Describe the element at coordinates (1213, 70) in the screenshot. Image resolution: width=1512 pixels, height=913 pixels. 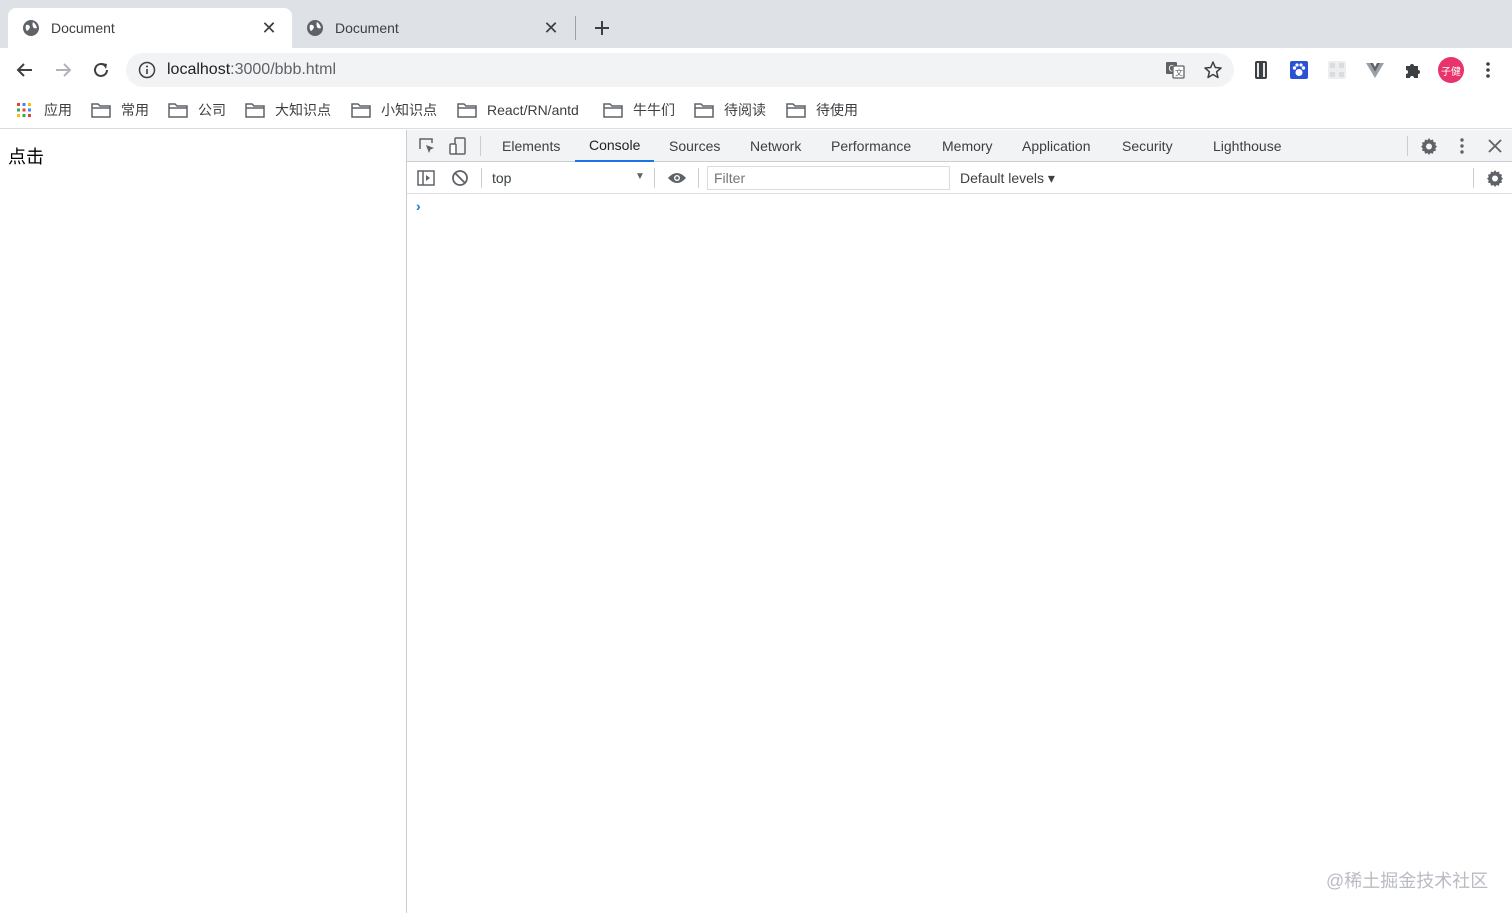
I see `bookmark-star-icon` at that location.